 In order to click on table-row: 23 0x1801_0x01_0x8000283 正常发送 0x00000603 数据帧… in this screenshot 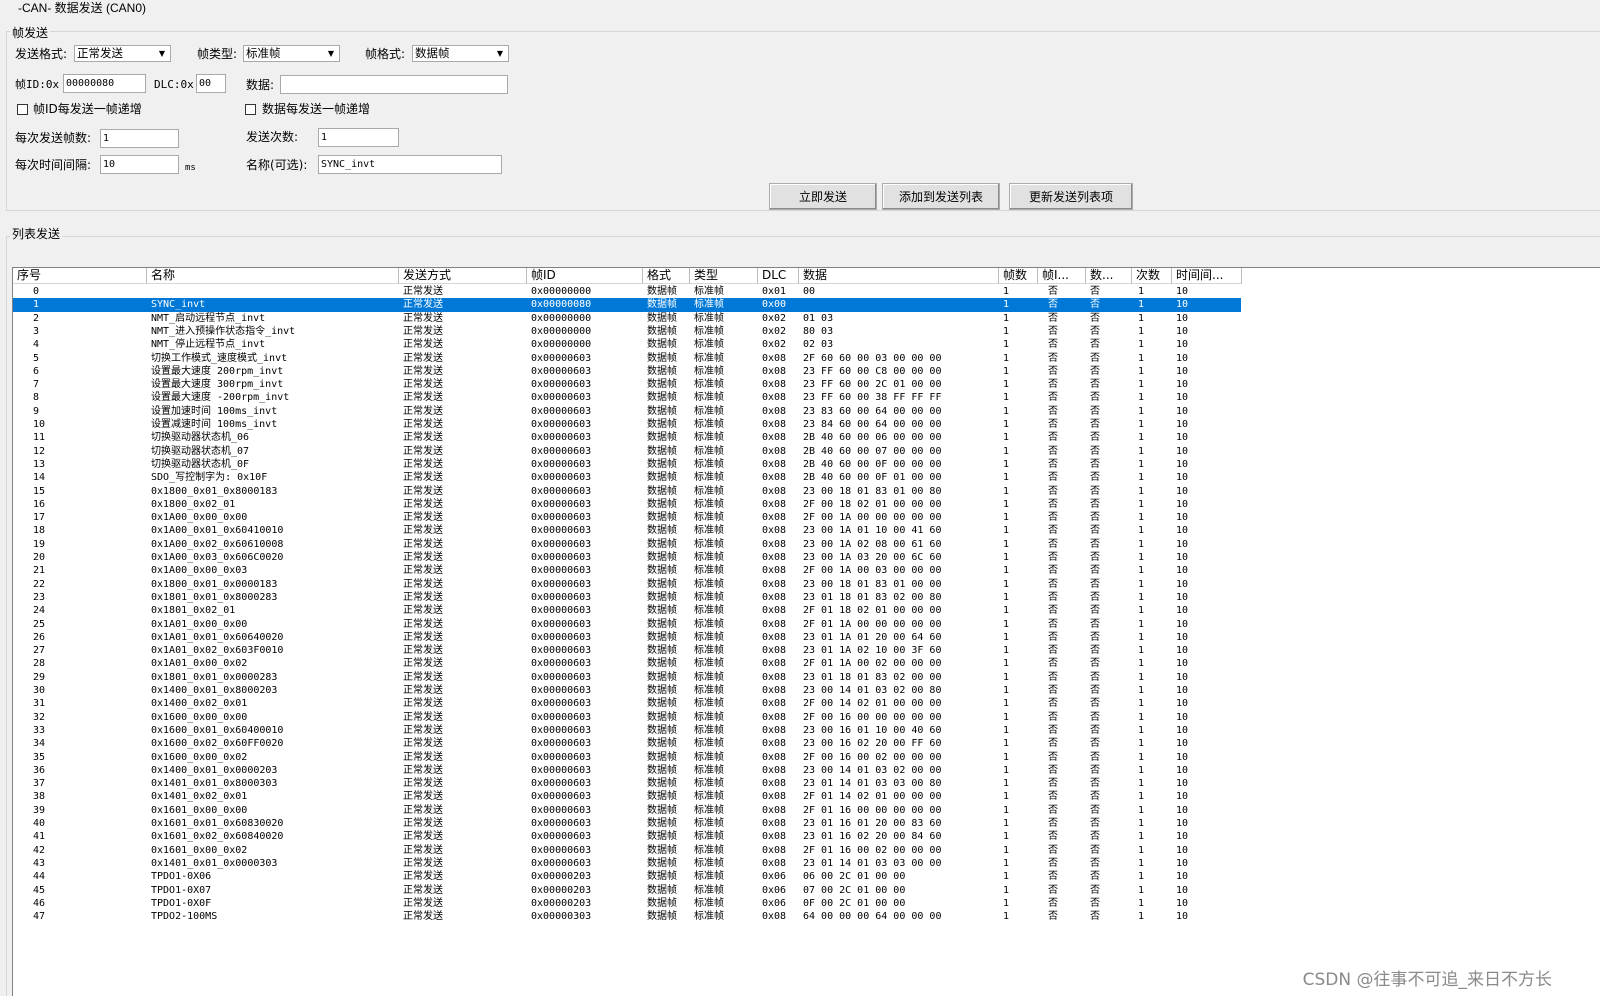, I will do `click(627, 597)`.